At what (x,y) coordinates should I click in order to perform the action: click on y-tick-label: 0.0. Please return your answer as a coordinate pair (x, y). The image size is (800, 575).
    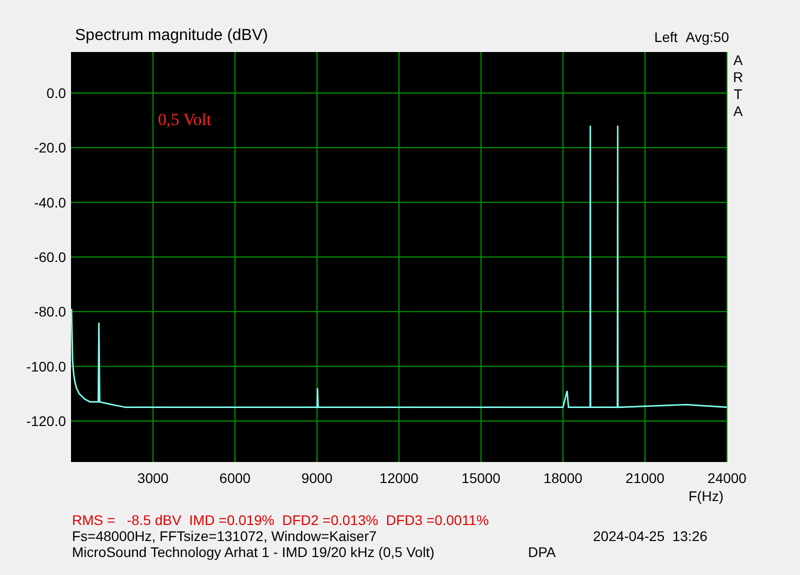
    Looking at the image, I should click on (56, 93).